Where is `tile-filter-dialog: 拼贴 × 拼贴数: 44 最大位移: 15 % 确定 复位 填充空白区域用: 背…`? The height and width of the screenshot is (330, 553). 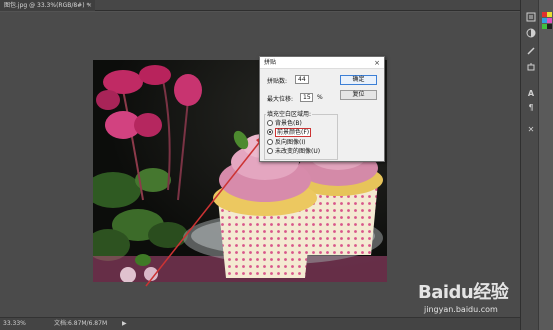 tile-filter-dialog: 拼贴 × 拼贴数: 44 最大位移: 15 % 确定 复位 填充空白区域用: 背… is located at coordinates (322, 109).